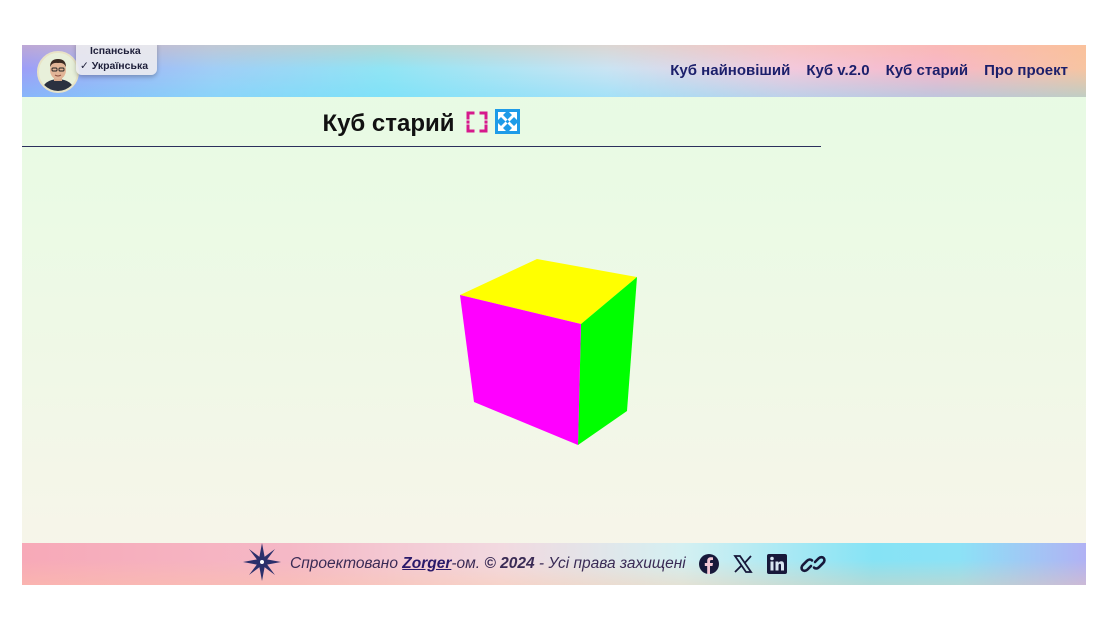 This screenshot has width=1109, height=630. Describe the element at coordinates (1026, 70) in the screenshot. I see `nav-link-about: Про проект` at that location.